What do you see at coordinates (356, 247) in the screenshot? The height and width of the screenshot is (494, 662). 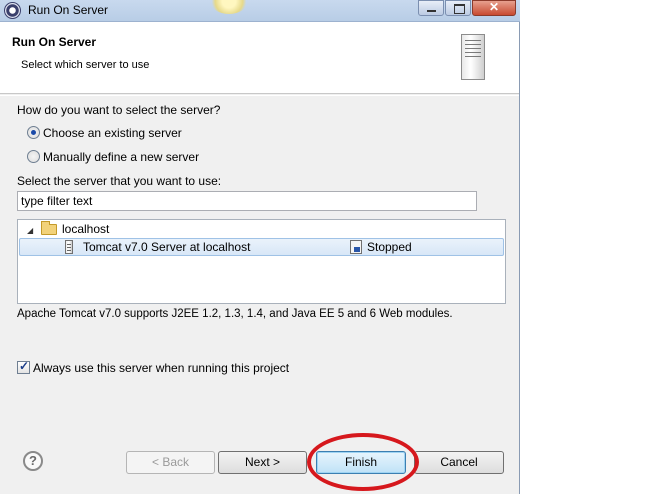 I see `stopped-icon` at bounding box center [356, 247].